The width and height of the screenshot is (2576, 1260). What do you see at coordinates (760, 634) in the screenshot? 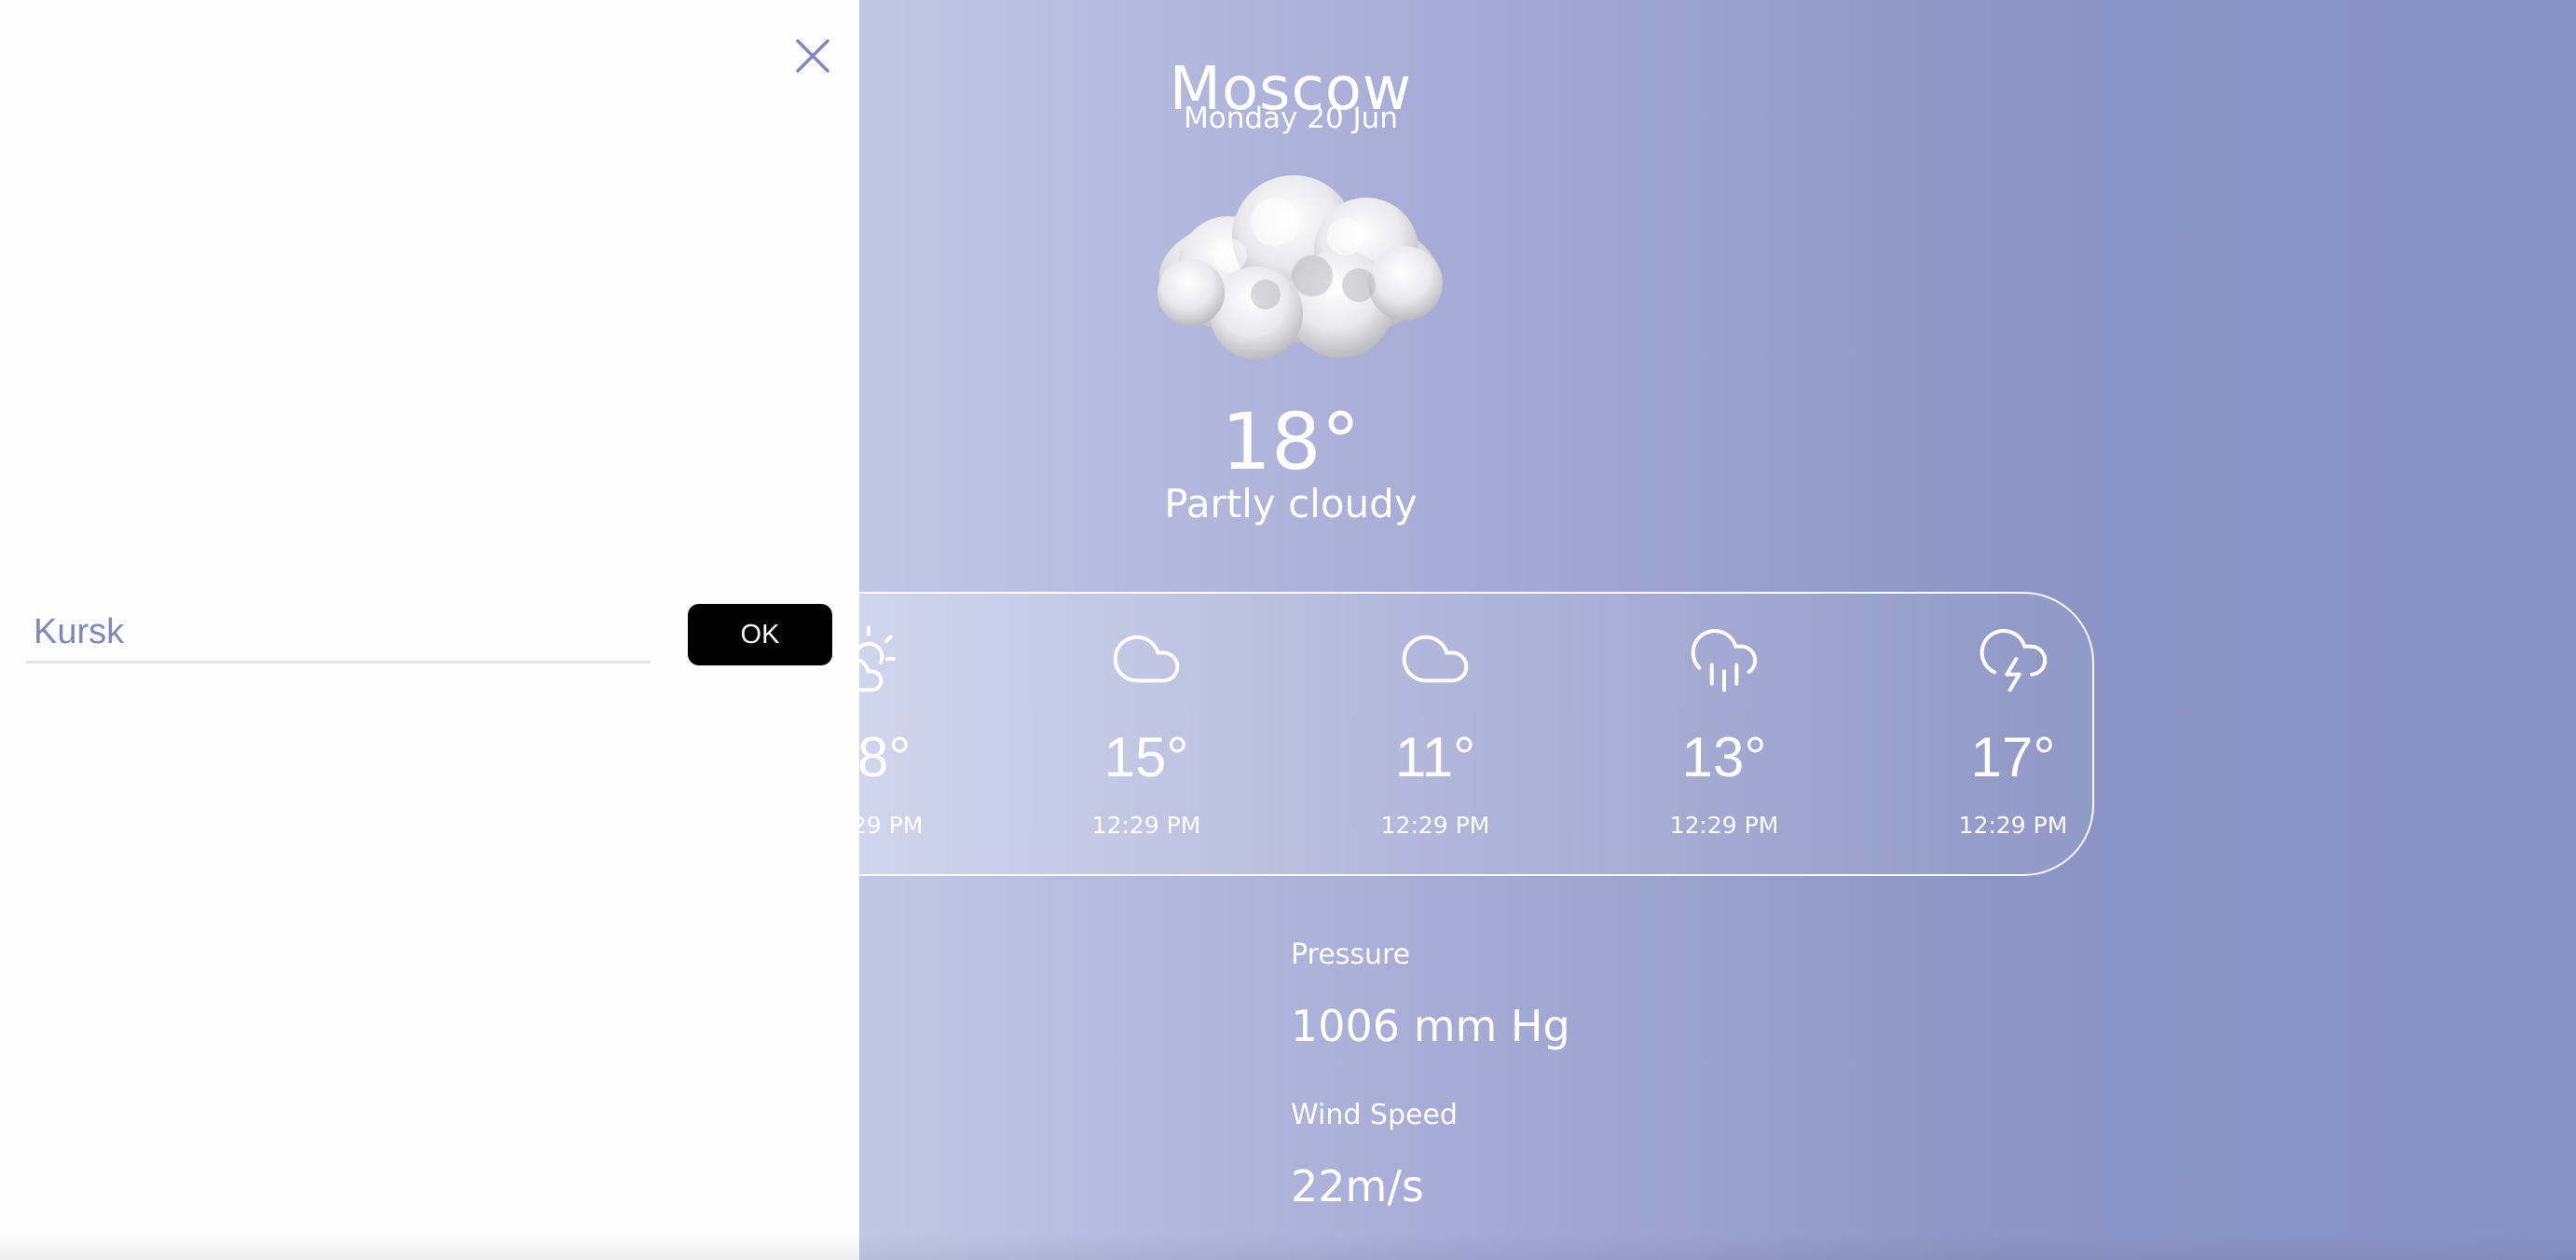
I see `ok-button: OK` at bounding box center [760, 634].